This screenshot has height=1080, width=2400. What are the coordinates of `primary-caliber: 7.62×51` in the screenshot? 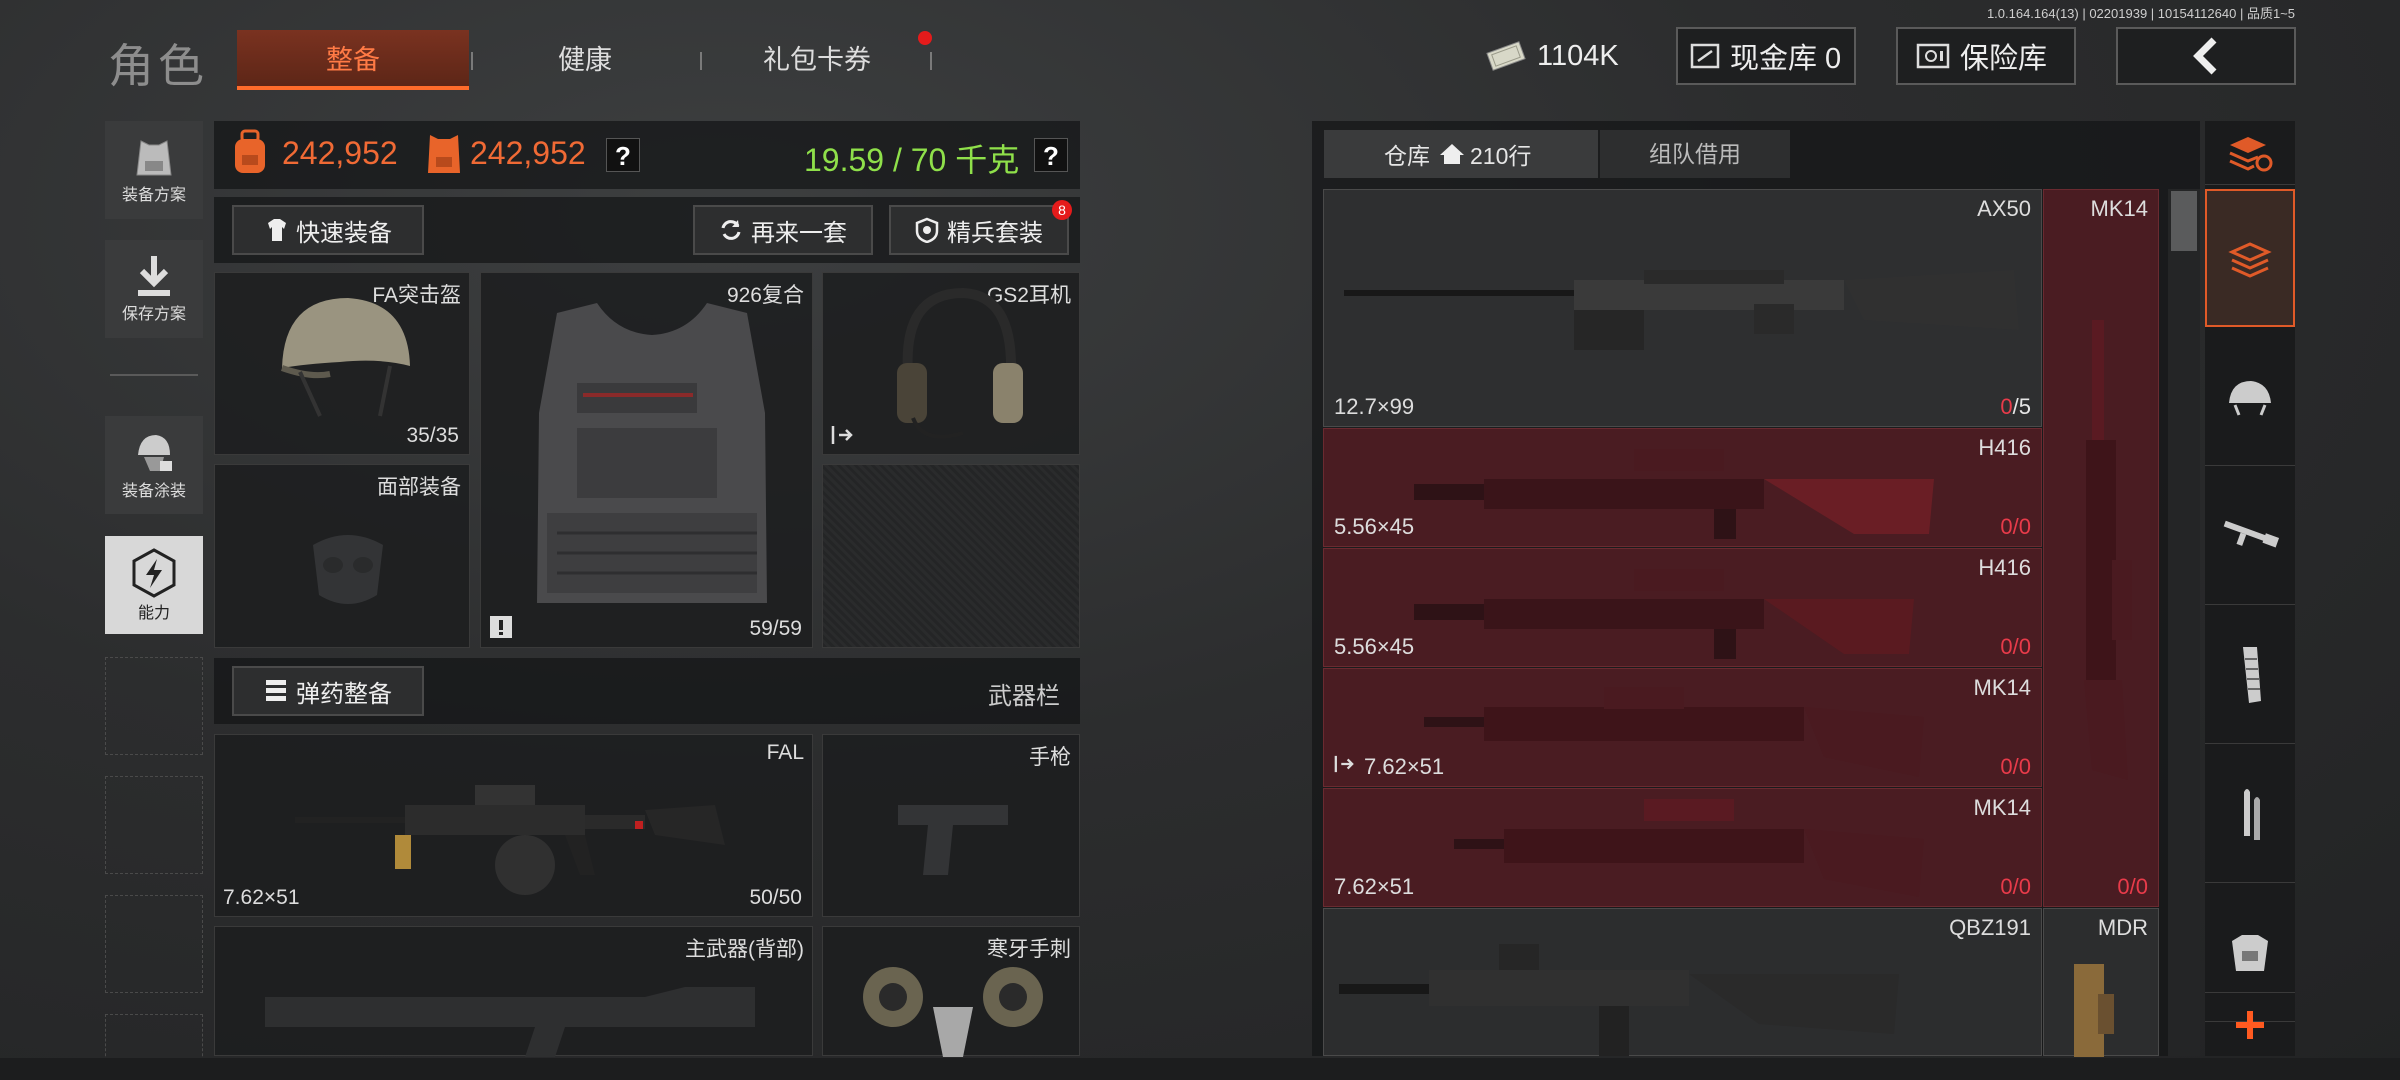 It's located at (261, 897).